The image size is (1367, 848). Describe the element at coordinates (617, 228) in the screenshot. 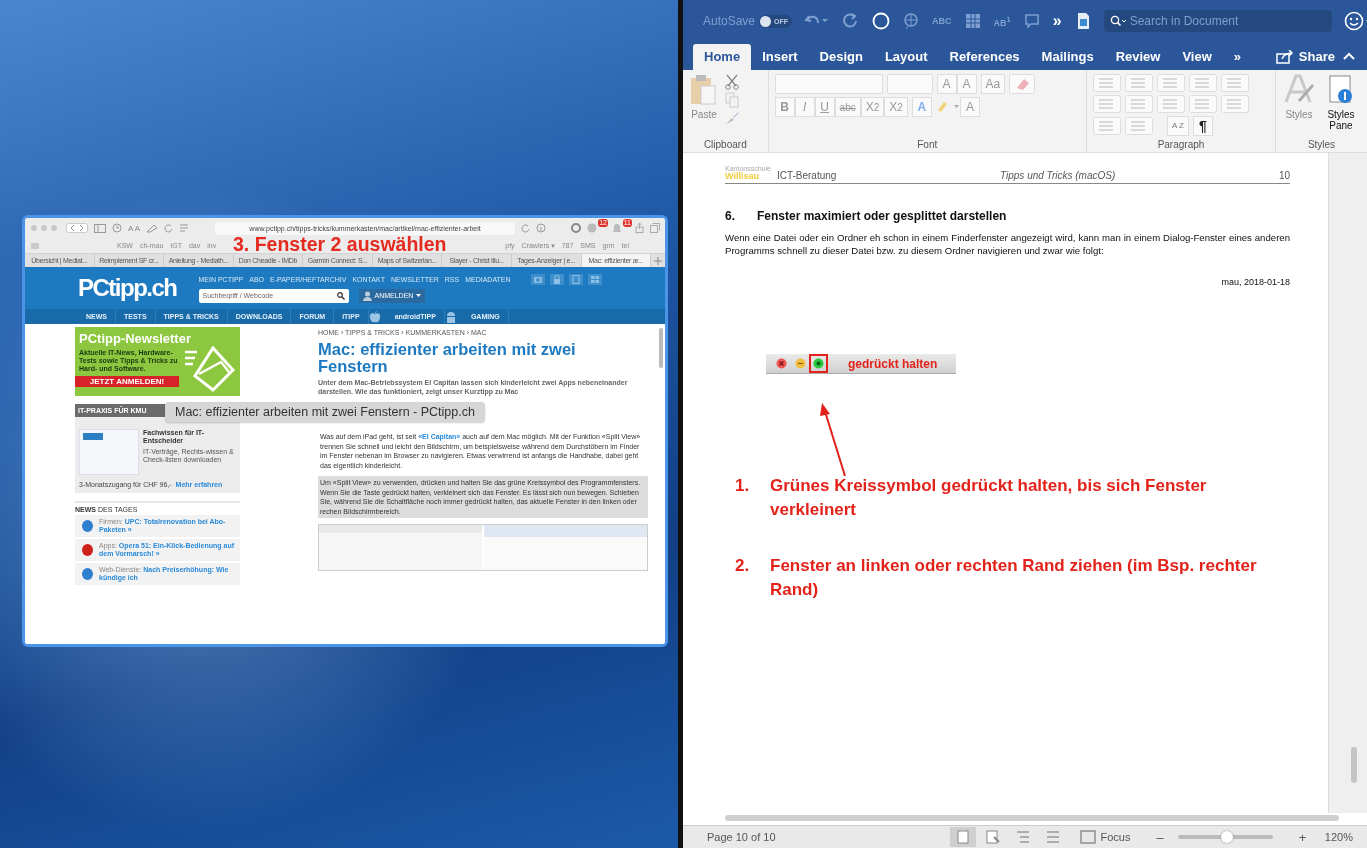

I see `bell-icon` at that location.